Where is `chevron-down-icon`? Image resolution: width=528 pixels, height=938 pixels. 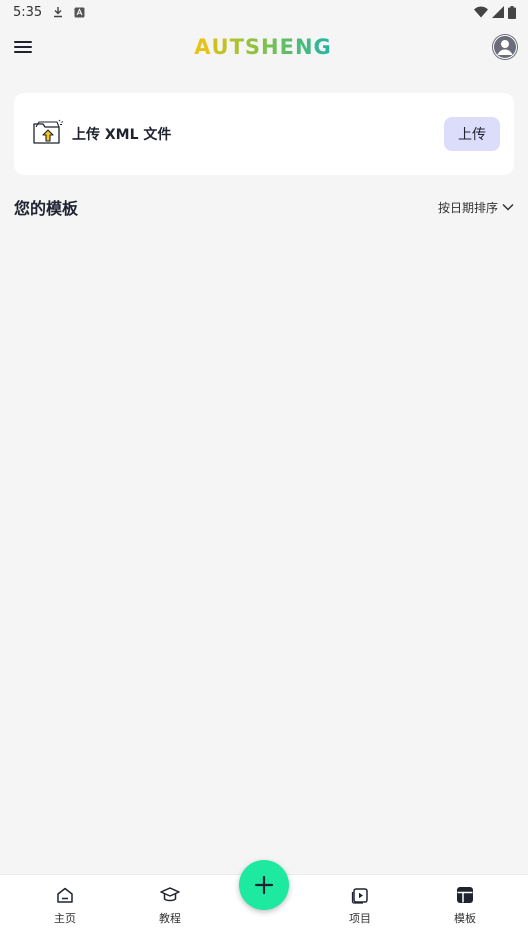 chevron-down-icon is located at coordinates (508, 207).